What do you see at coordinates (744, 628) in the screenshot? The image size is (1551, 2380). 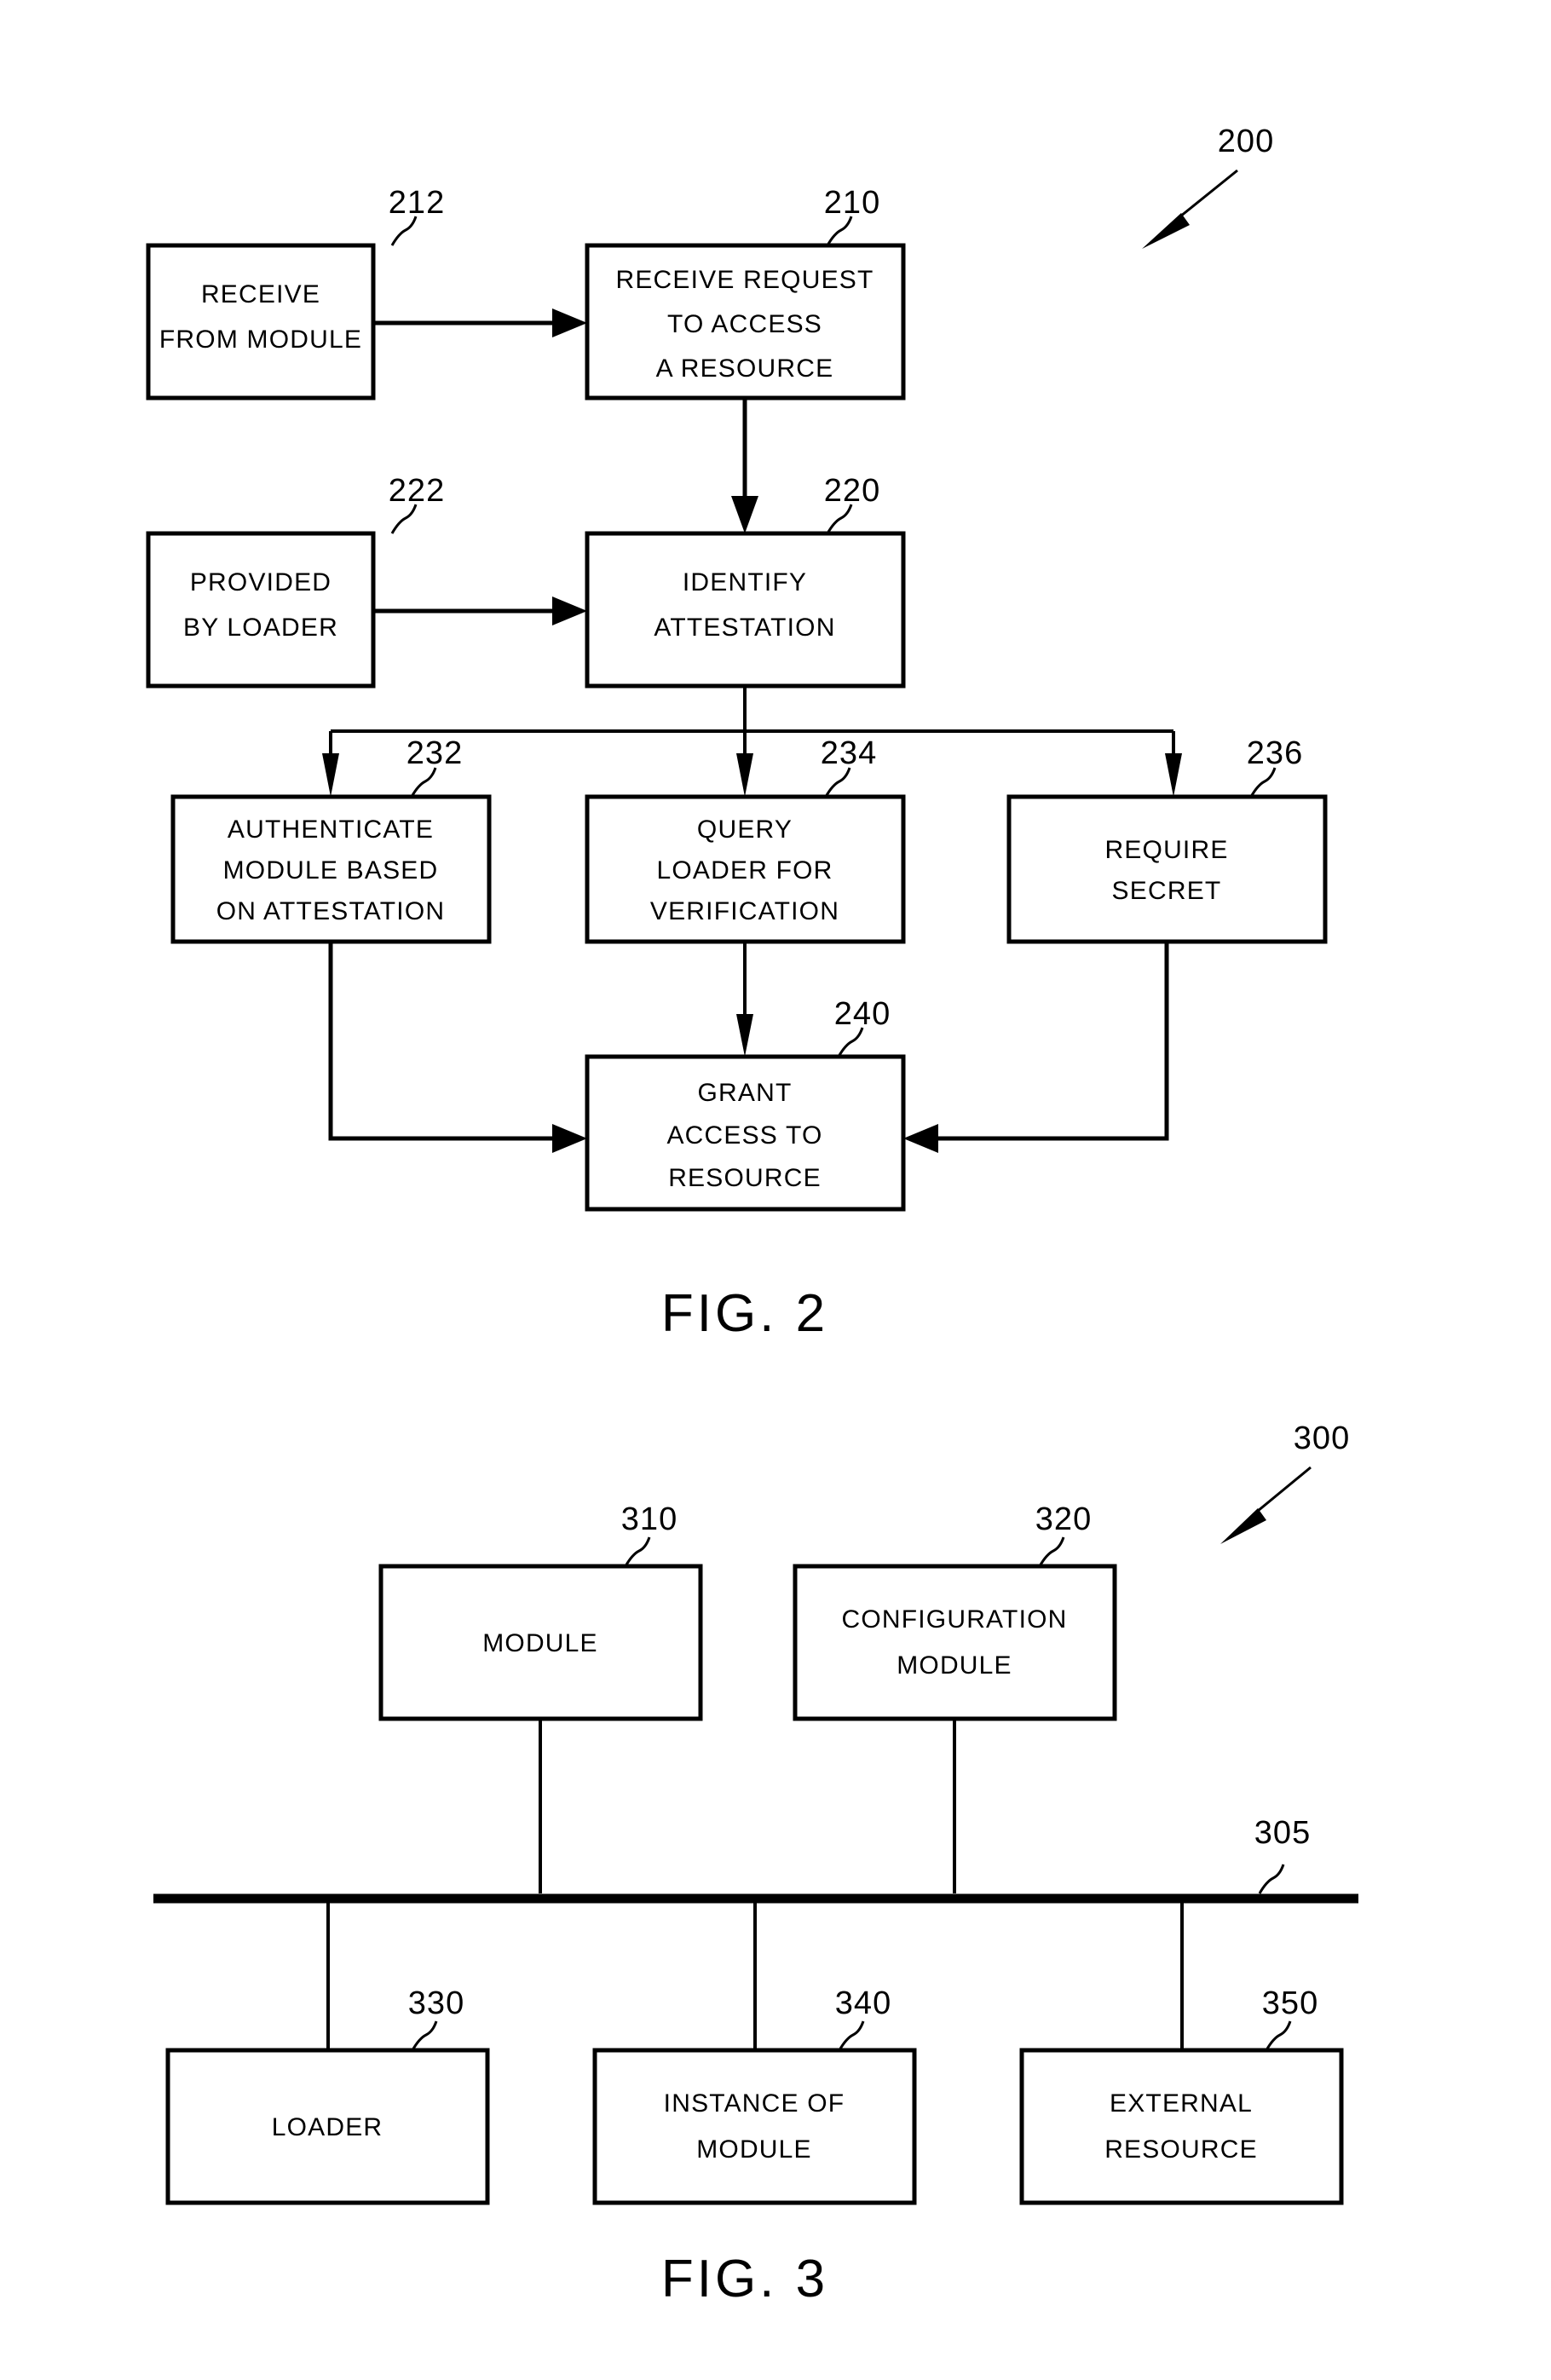 I see `box-220-line-2: ATTESTATION` at bounding box center [744, 628].